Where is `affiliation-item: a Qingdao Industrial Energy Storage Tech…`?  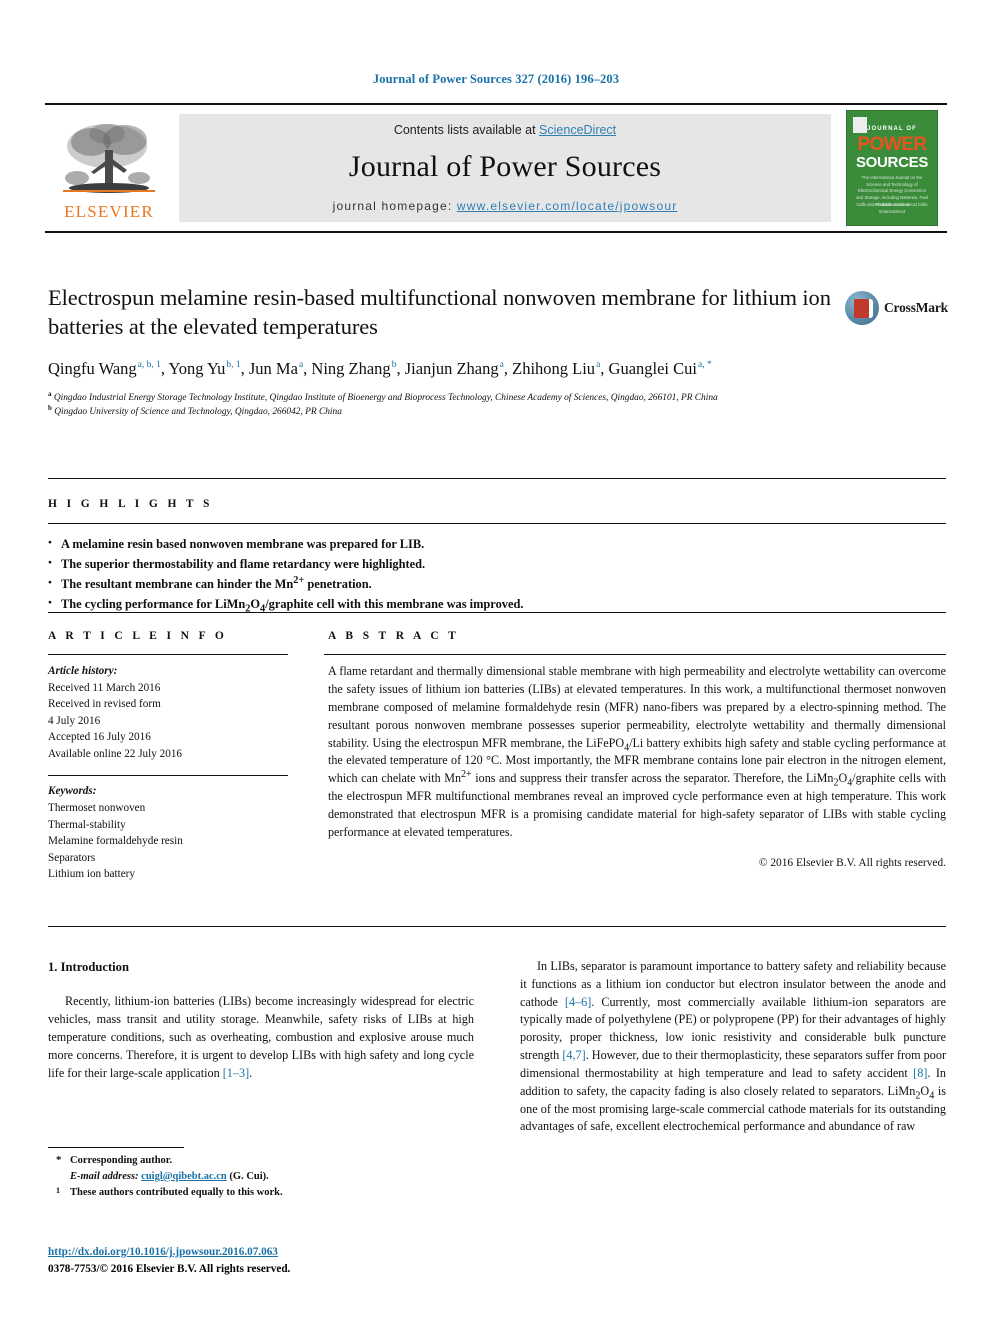
affiliation-item: a Qingdao Industrial Energy Storage Tech… is located at coordinates (383, 397).